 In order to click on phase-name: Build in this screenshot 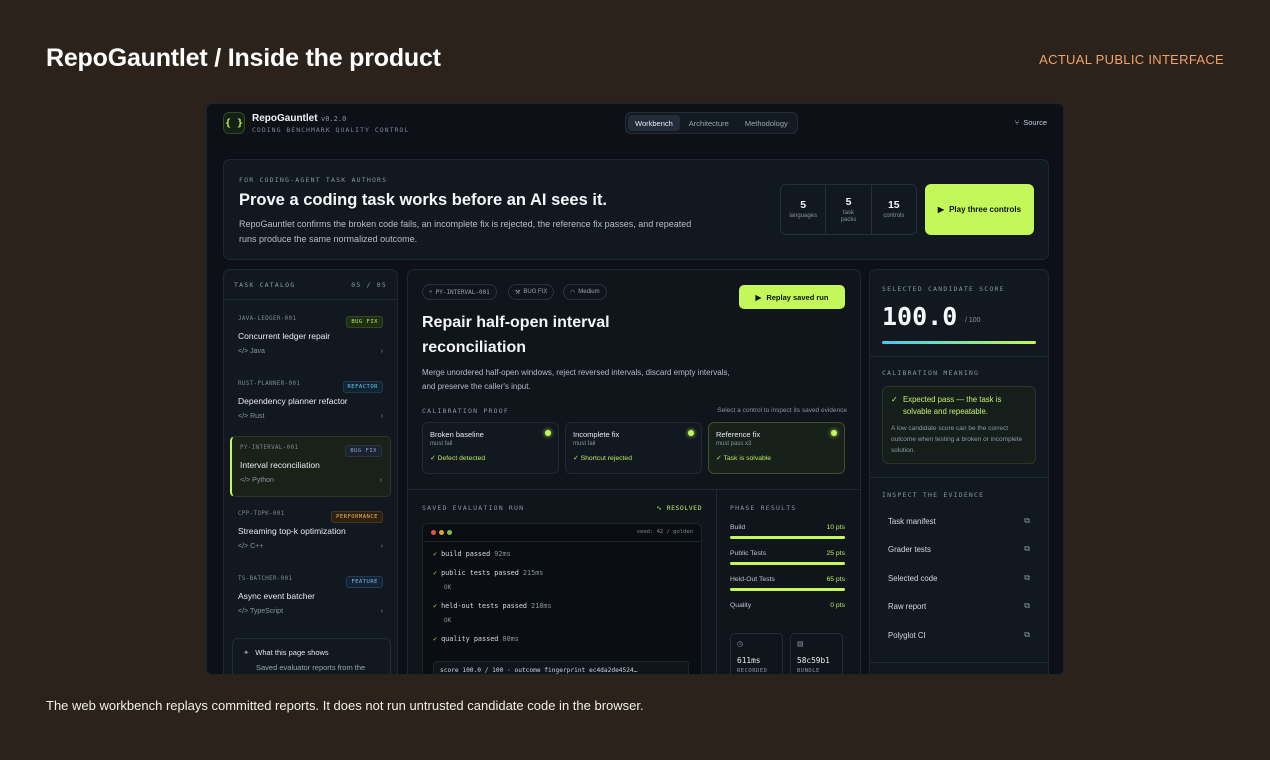, I will do `click(738, 527)`.